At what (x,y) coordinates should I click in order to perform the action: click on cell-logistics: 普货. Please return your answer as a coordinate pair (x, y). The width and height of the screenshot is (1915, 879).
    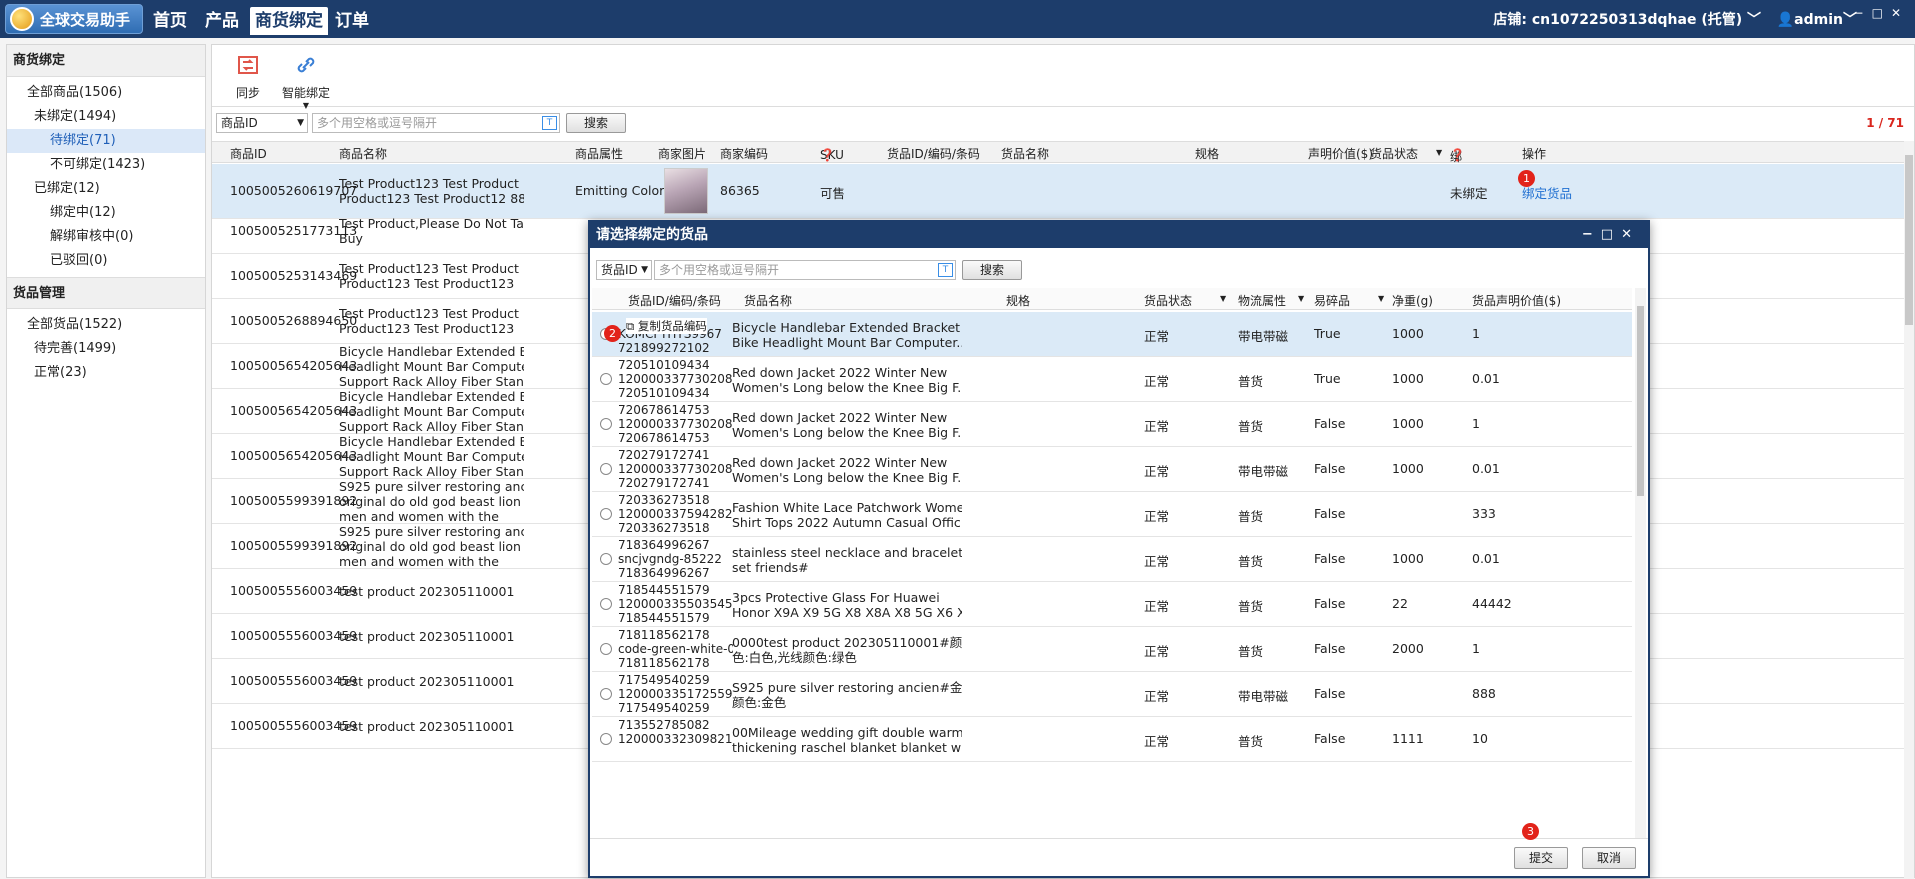
    Looking at the image, I should click on (1251, 381).